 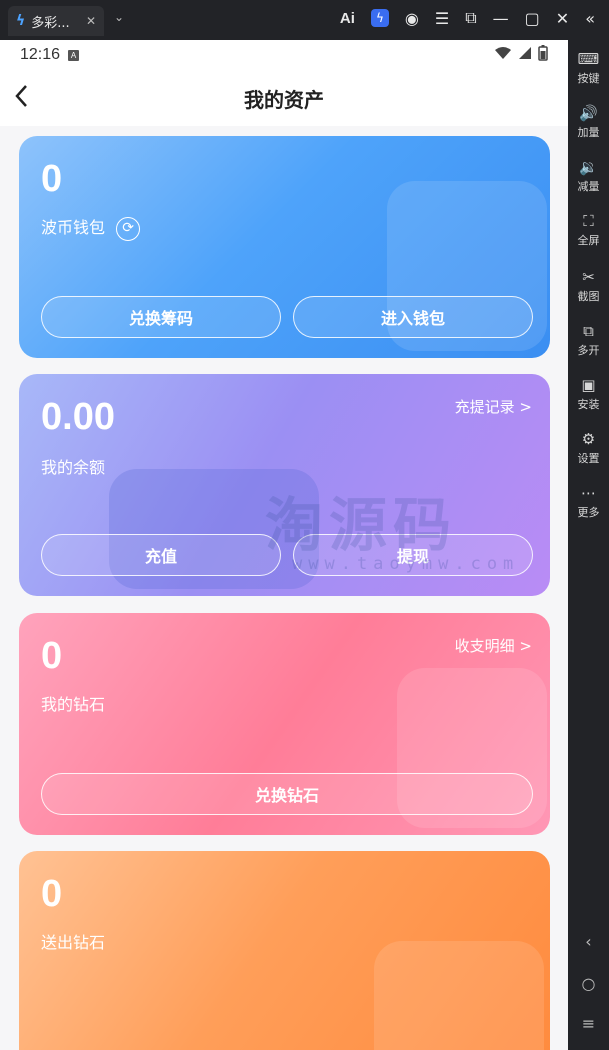 I want to click on sidebar-item-fullscreen: ⛶ 全屏, so click(x=588, y=230).